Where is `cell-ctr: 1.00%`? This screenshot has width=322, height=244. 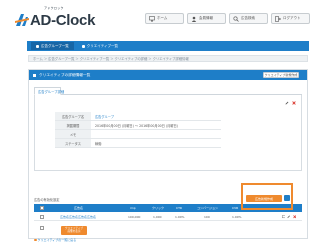 cell-ctr: 1.00% is located at coordinates (180, 217).